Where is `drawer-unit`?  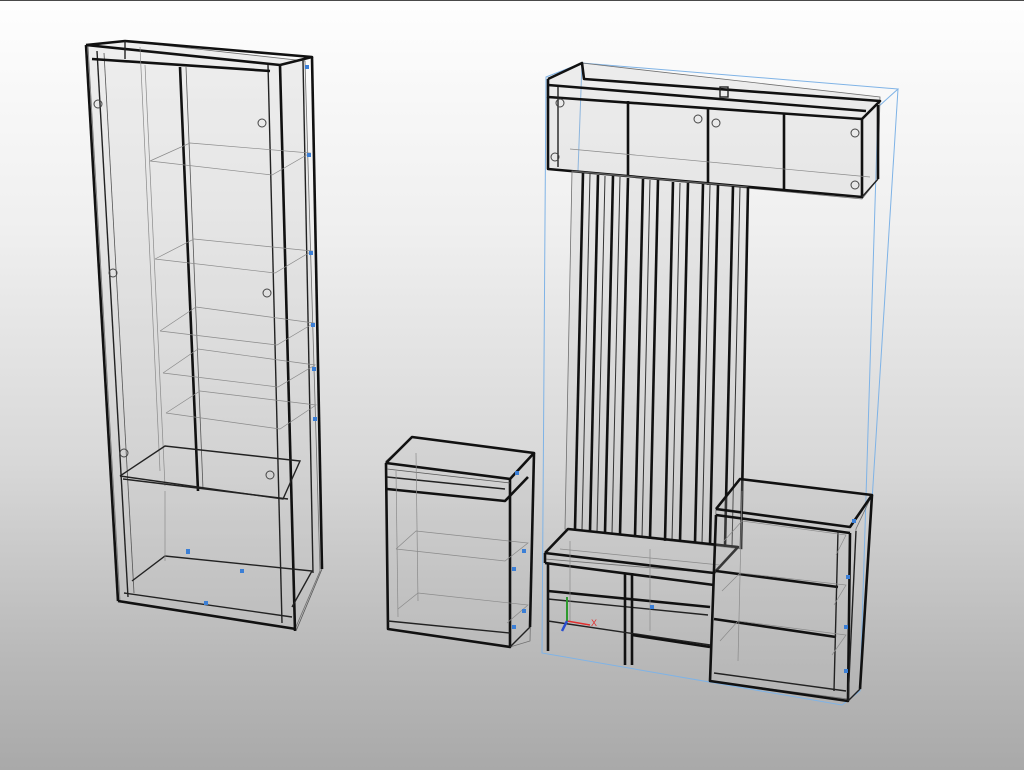 drawer-unit is located at coordinates (791, 590).